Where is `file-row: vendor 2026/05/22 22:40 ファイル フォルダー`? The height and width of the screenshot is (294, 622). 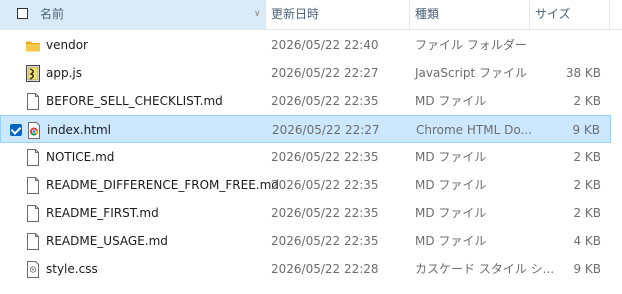
file-row: vendor 2026/05/22 22:40 ファイル フォルダー is located at coordinates (305, 45).